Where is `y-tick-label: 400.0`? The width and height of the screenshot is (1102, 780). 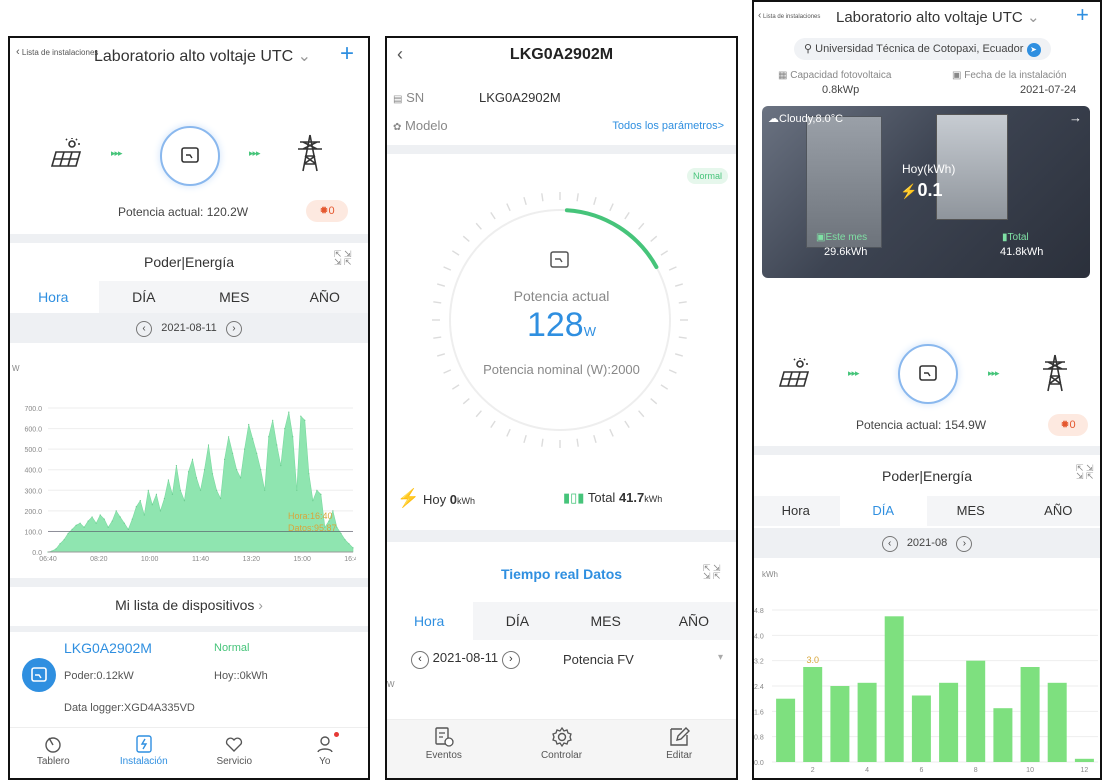 y-tick-label: 400.0 is located at coordinates (33, 471).